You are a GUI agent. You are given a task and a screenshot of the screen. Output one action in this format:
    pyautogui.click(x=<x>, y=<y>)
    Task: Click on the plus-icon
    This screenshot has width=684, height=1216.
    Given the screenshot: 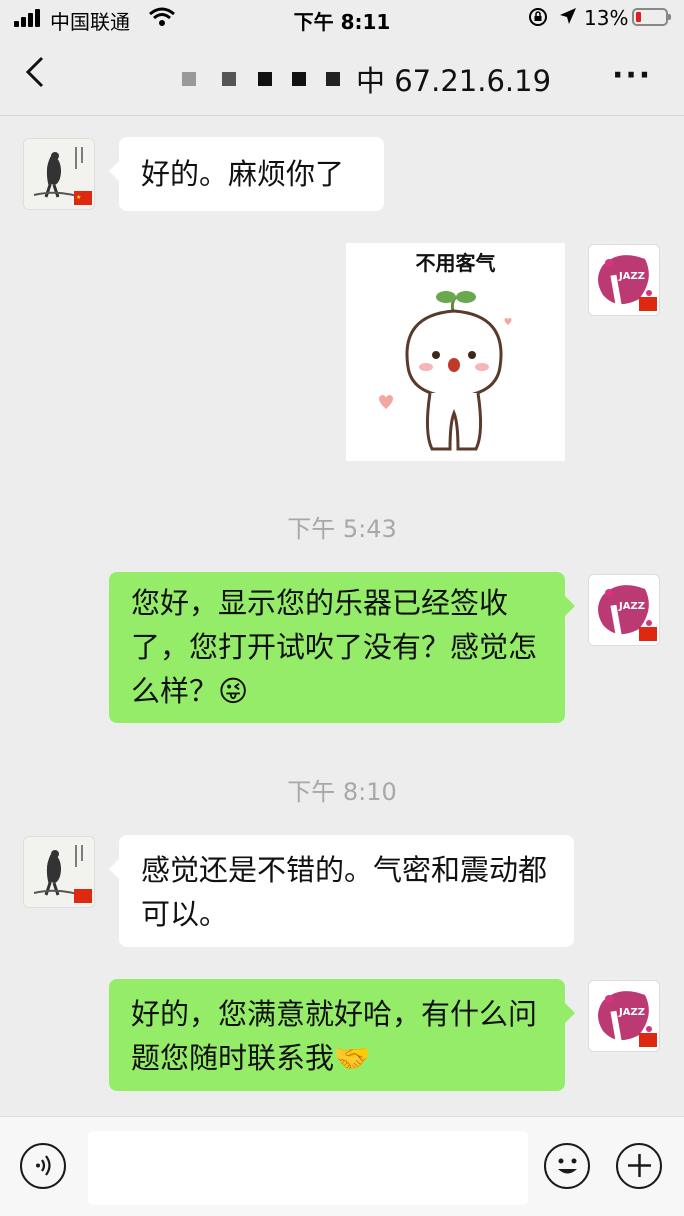 What is the action you would take?
    pyautogui.click(x=639, y=1166)
    